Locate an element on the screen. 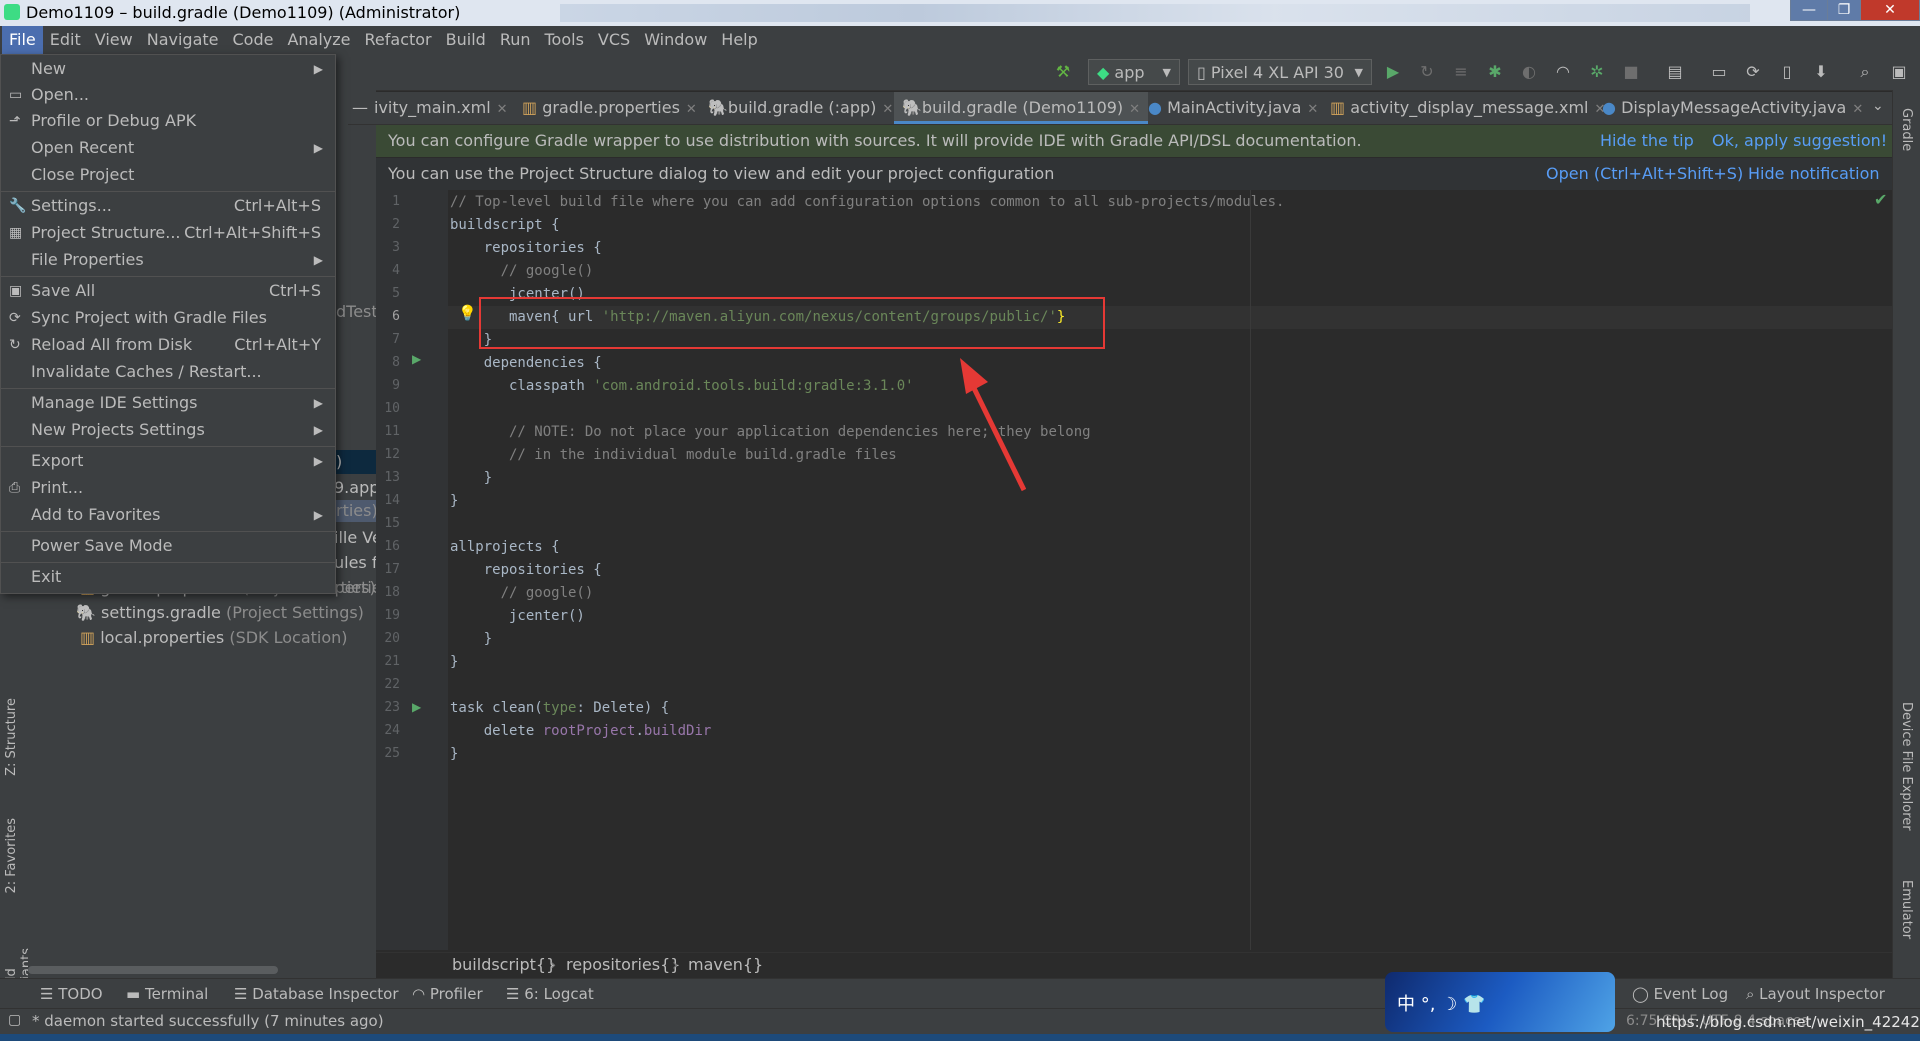  stop-icon: ■ is located at coordinates (1631, 72).